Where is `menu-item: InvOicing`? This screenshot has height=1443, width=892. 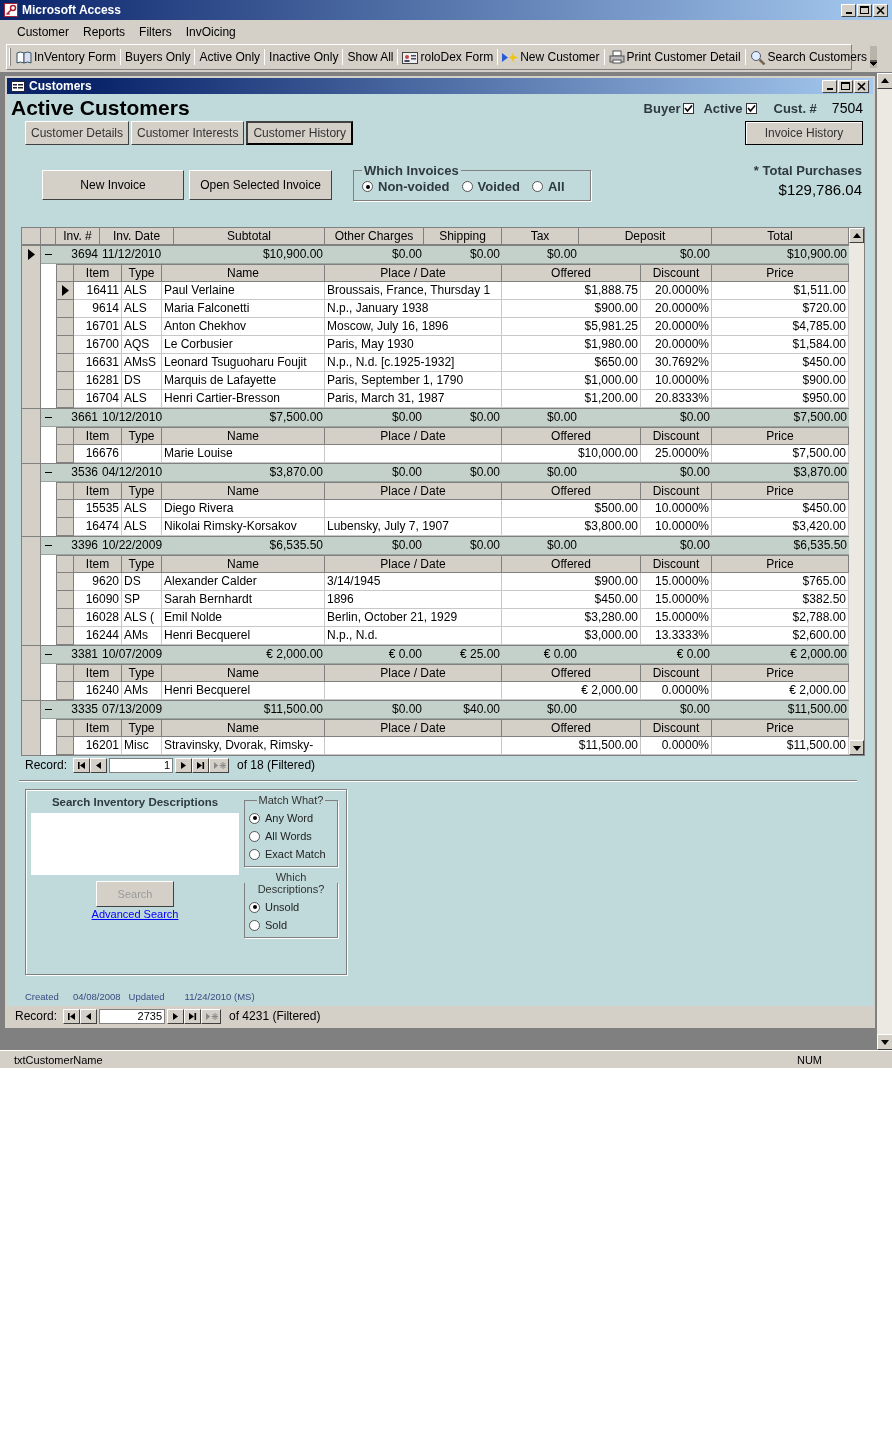
menu-item: InvOicing is located at coordinates (210, 32).